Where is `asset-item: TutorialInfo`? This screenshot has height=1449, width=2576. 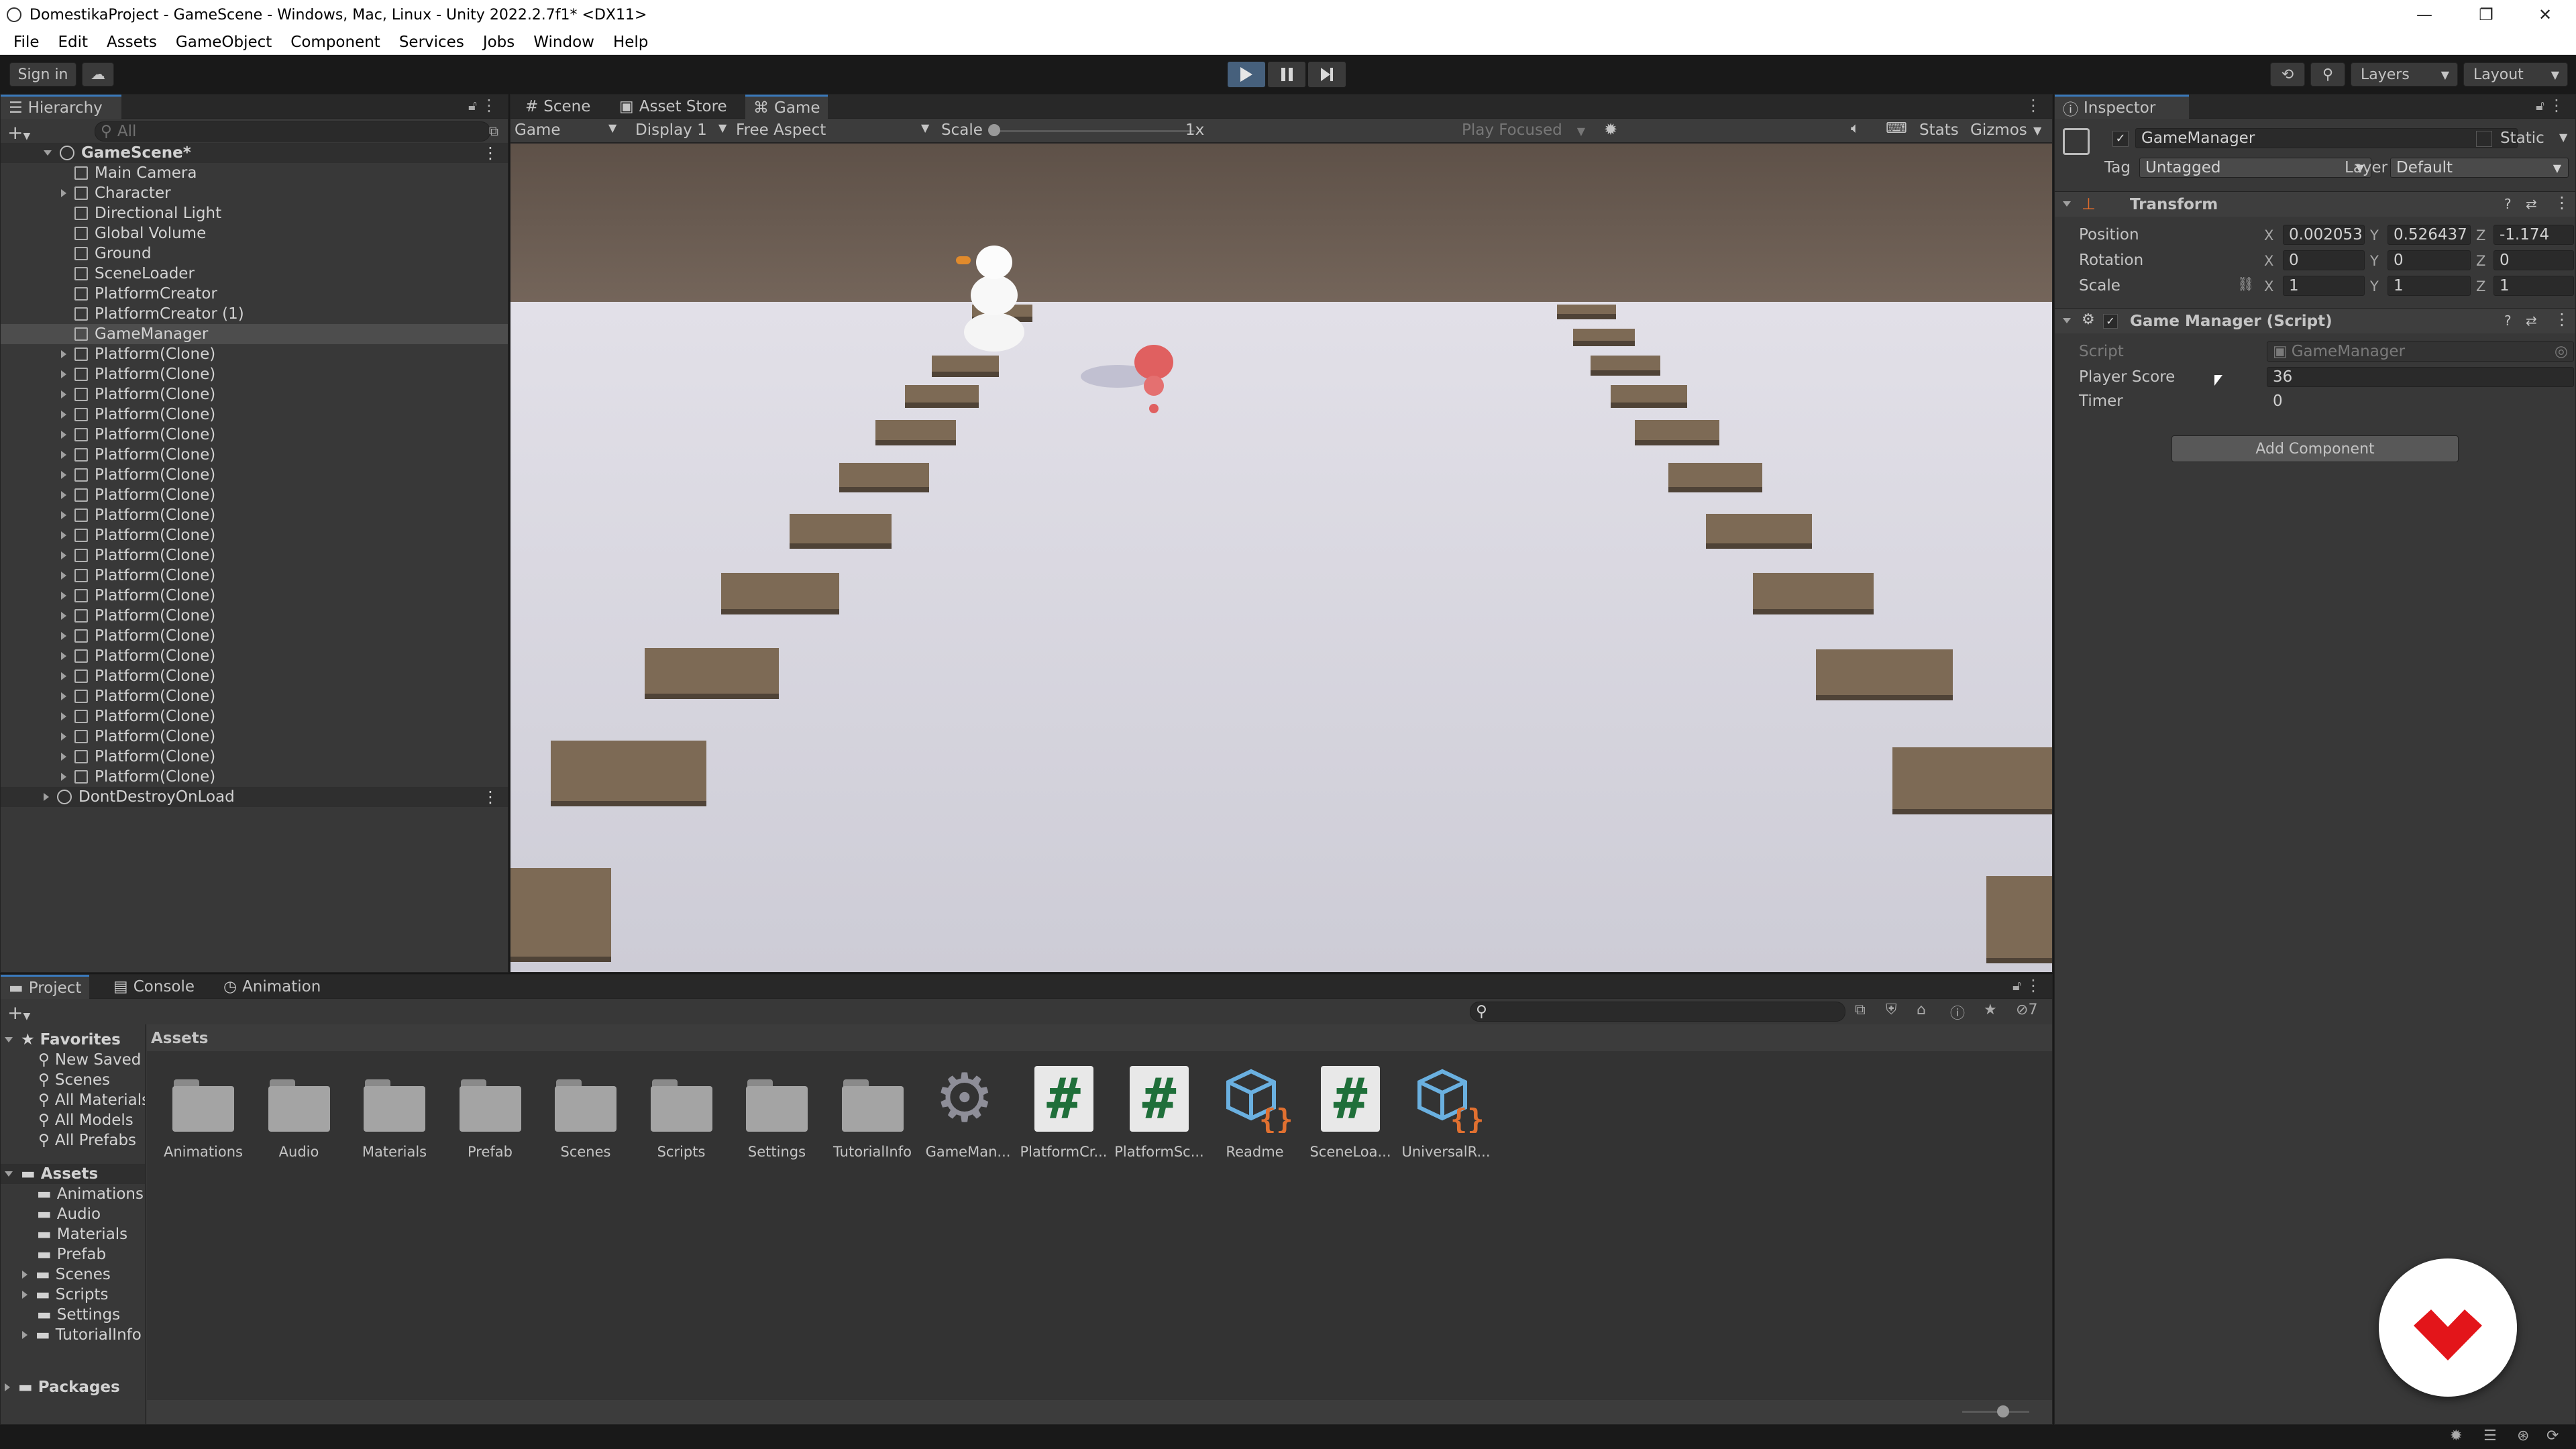
asset-item: TutorialInfo is located at coordinates (873, 1115).